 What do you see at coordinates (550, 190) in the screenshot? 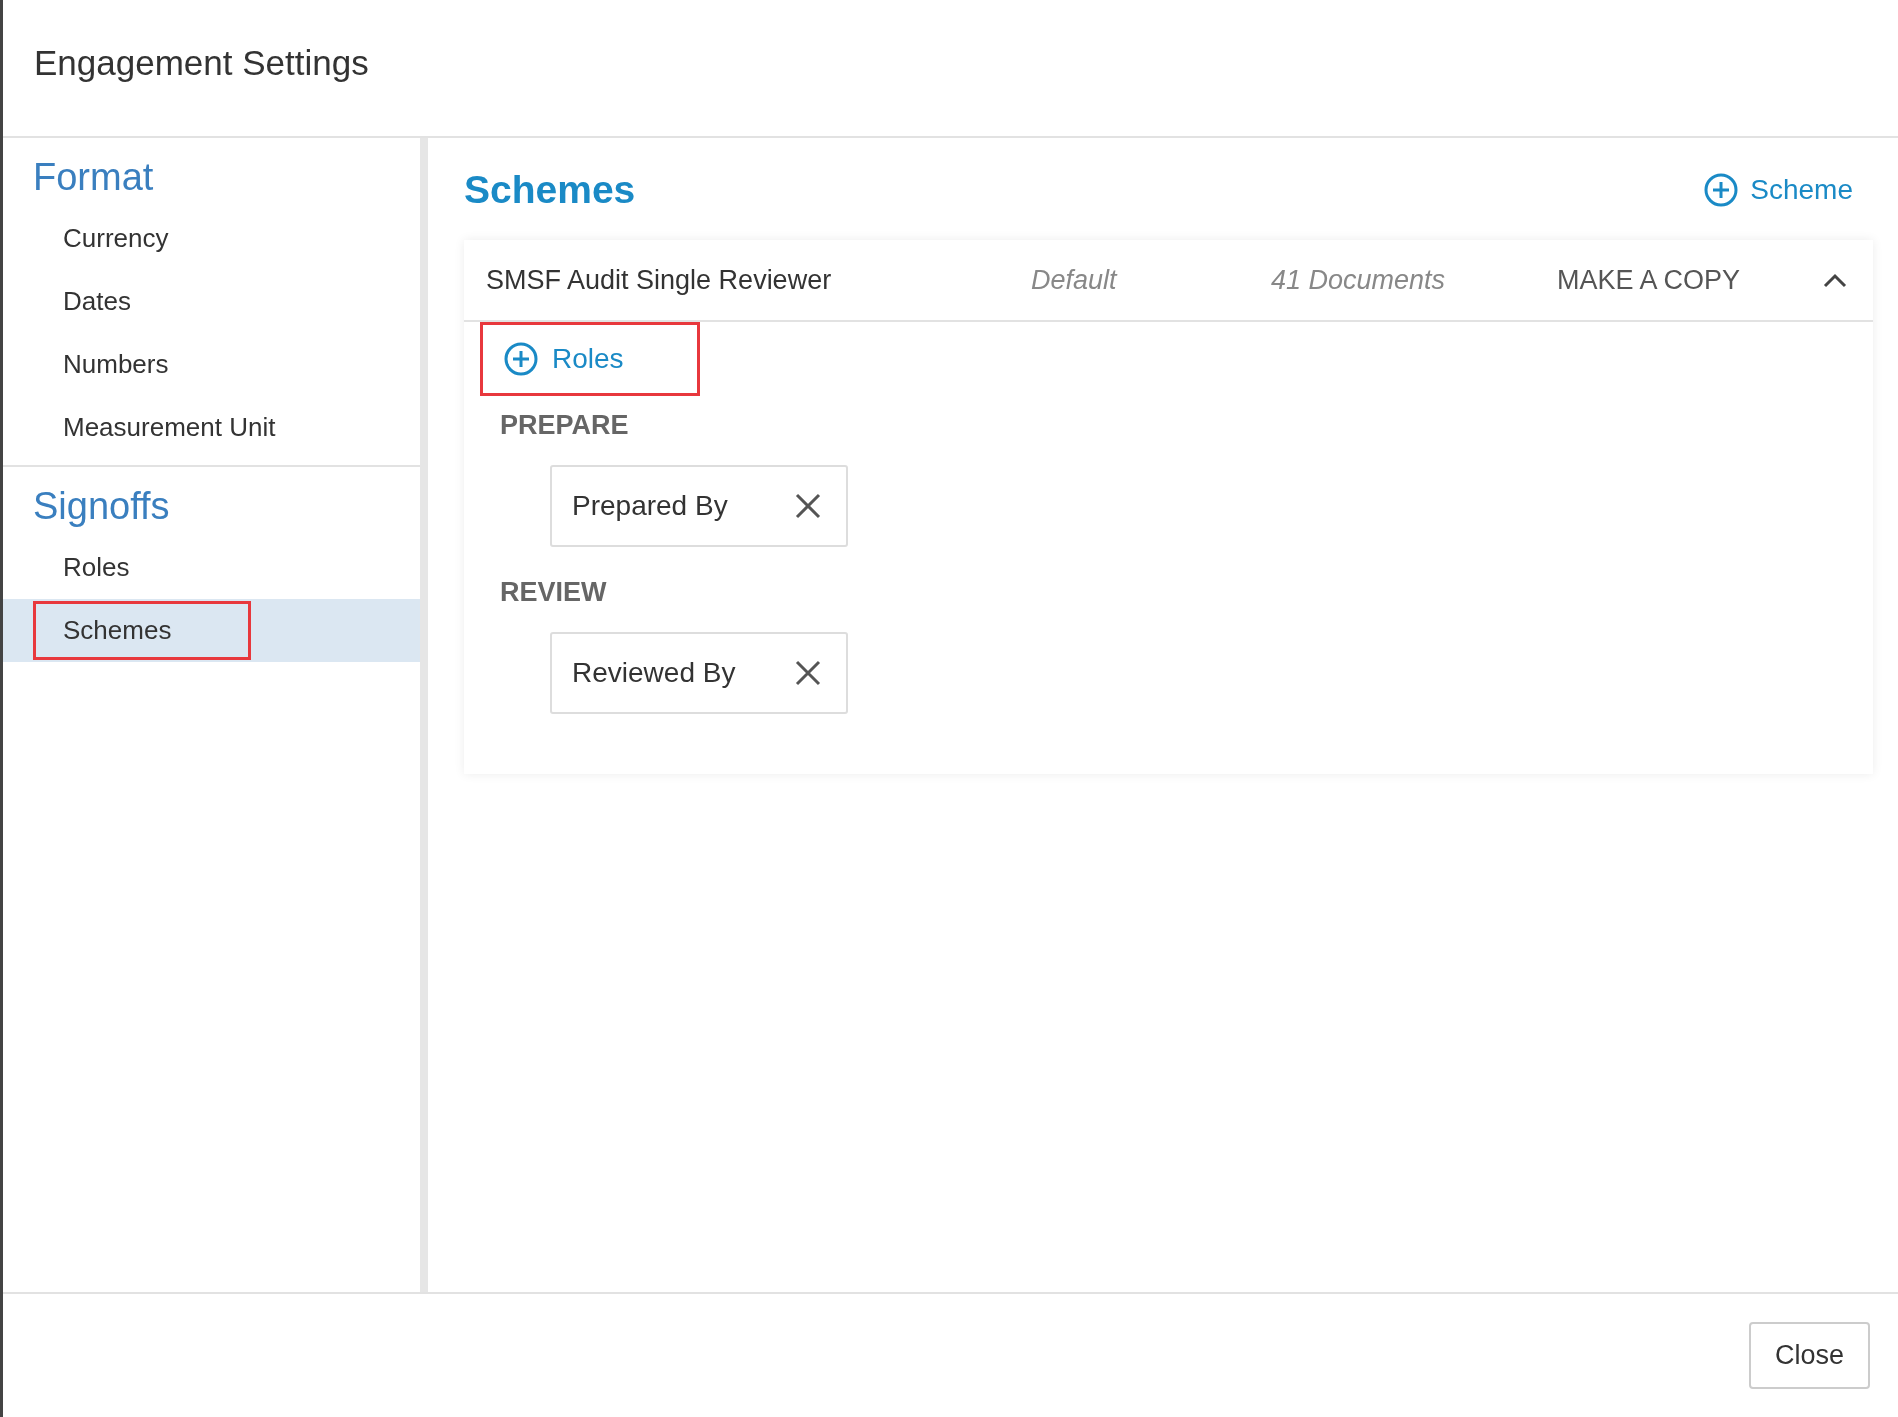
I see `page-heading: Schemes` at bounding box center [550, 190].